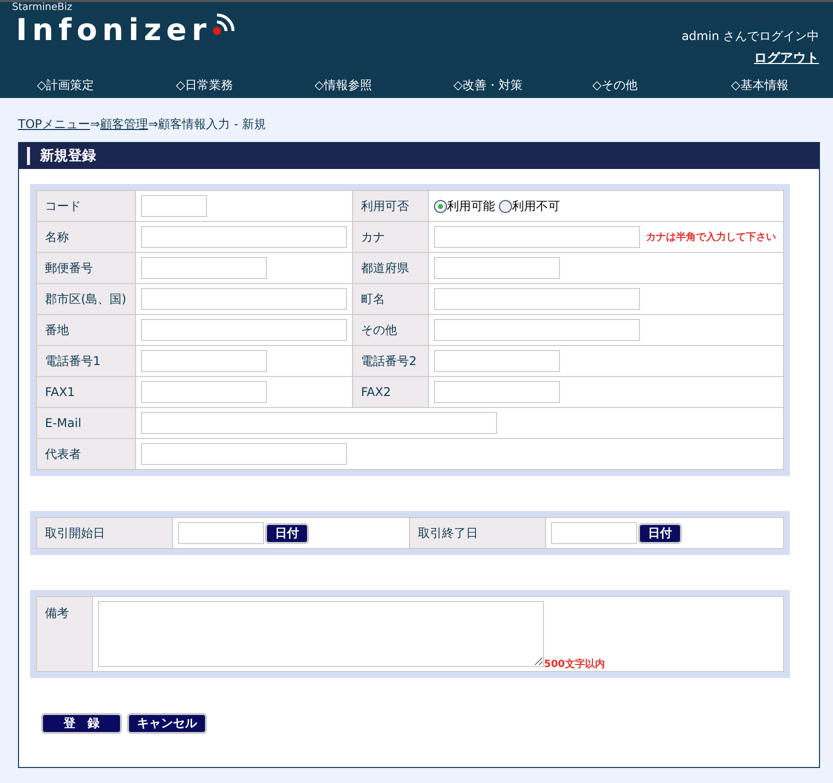  Describe the element at coordinates (95, 124) in the screenshot. I see `breadcrumb-text: ⇒` at that location.